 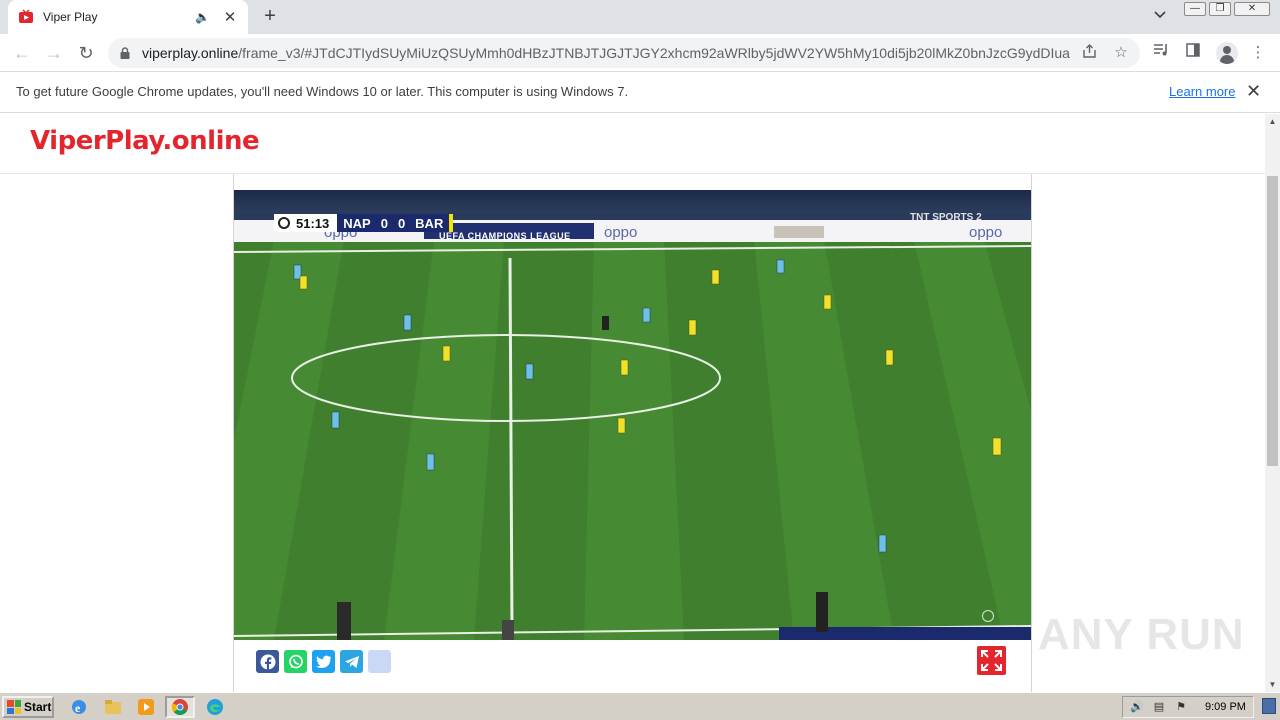 I want to click on chrome-taskbar-button, so click(x=180, y=707).